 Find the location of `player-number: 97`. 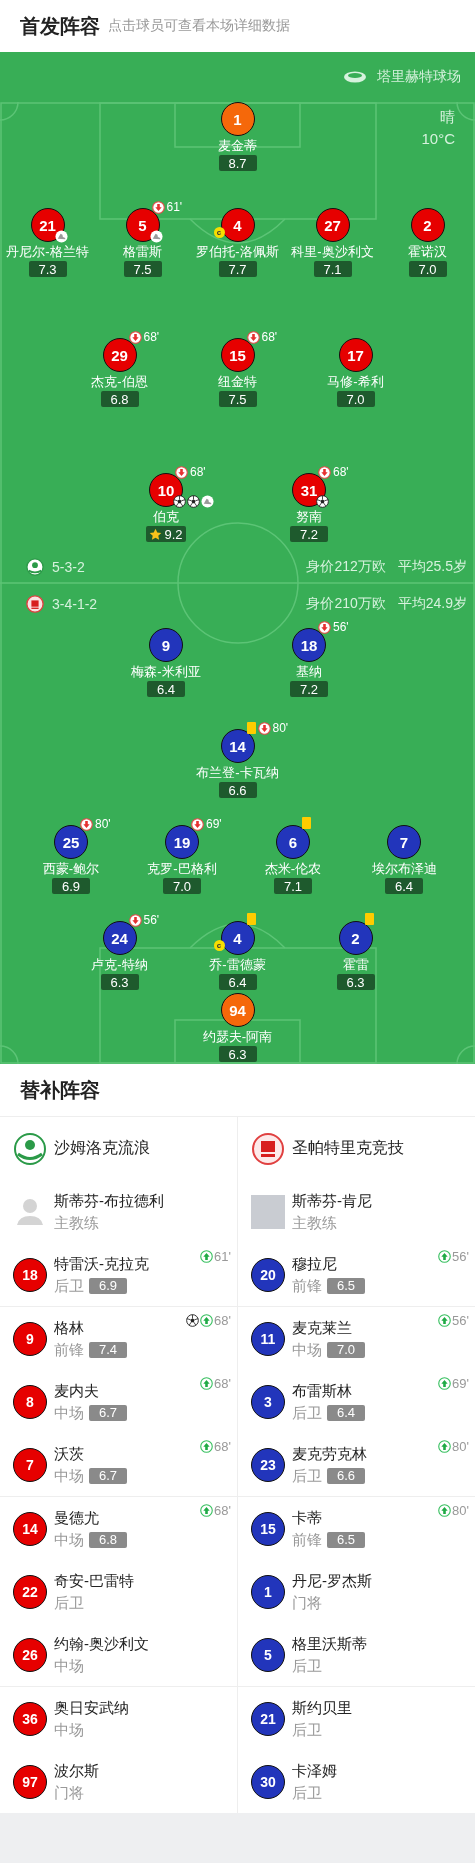

player-number: 97 is located at coordinates (30, 1781).